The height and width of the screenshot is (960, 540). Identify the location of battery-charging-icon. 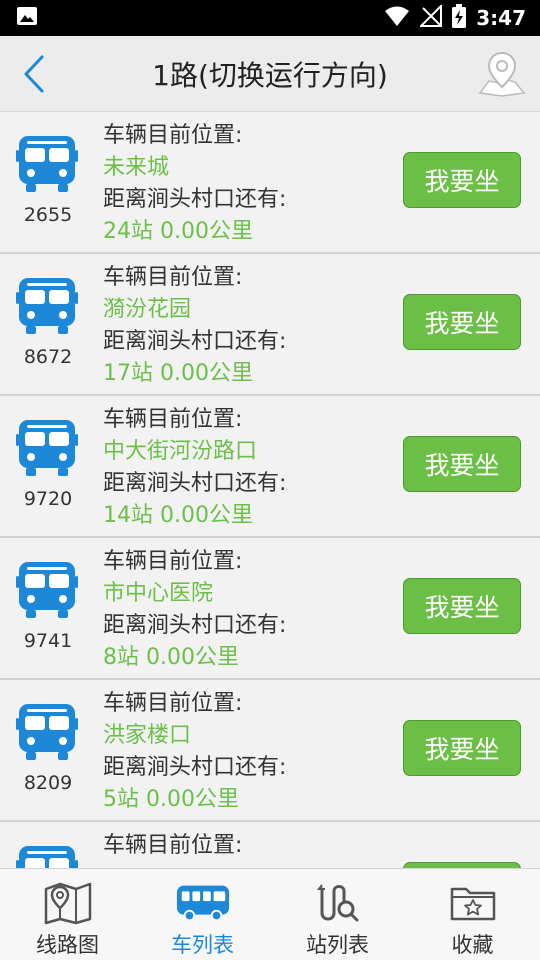
(459, 18).